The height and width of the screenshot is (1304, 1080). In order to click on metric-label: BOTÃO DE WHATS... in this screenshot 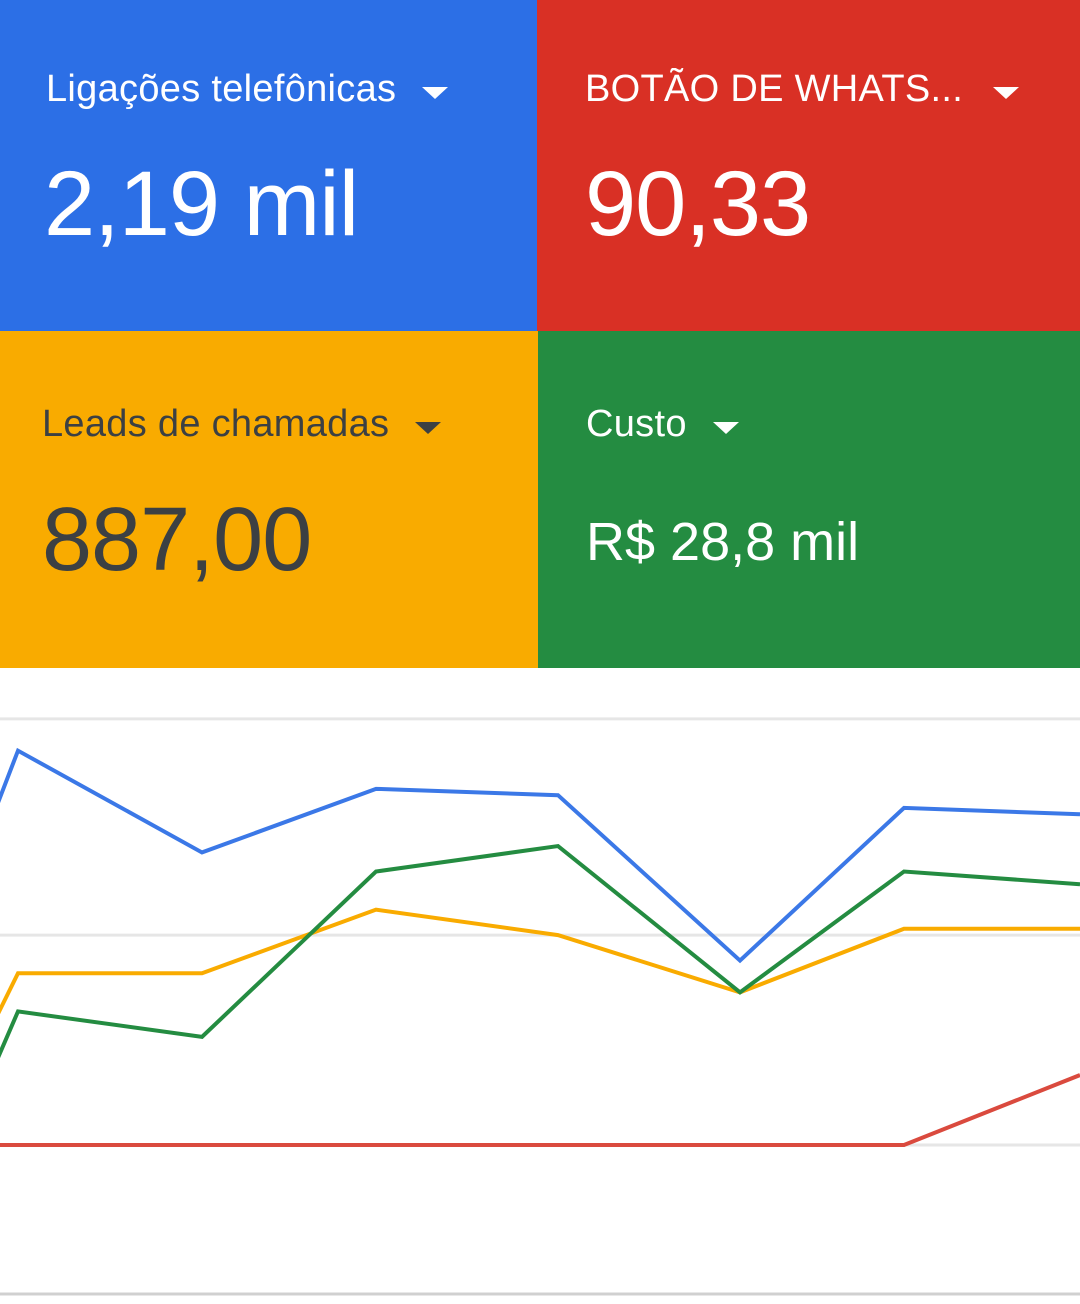, I will do `click(774, 89)`.